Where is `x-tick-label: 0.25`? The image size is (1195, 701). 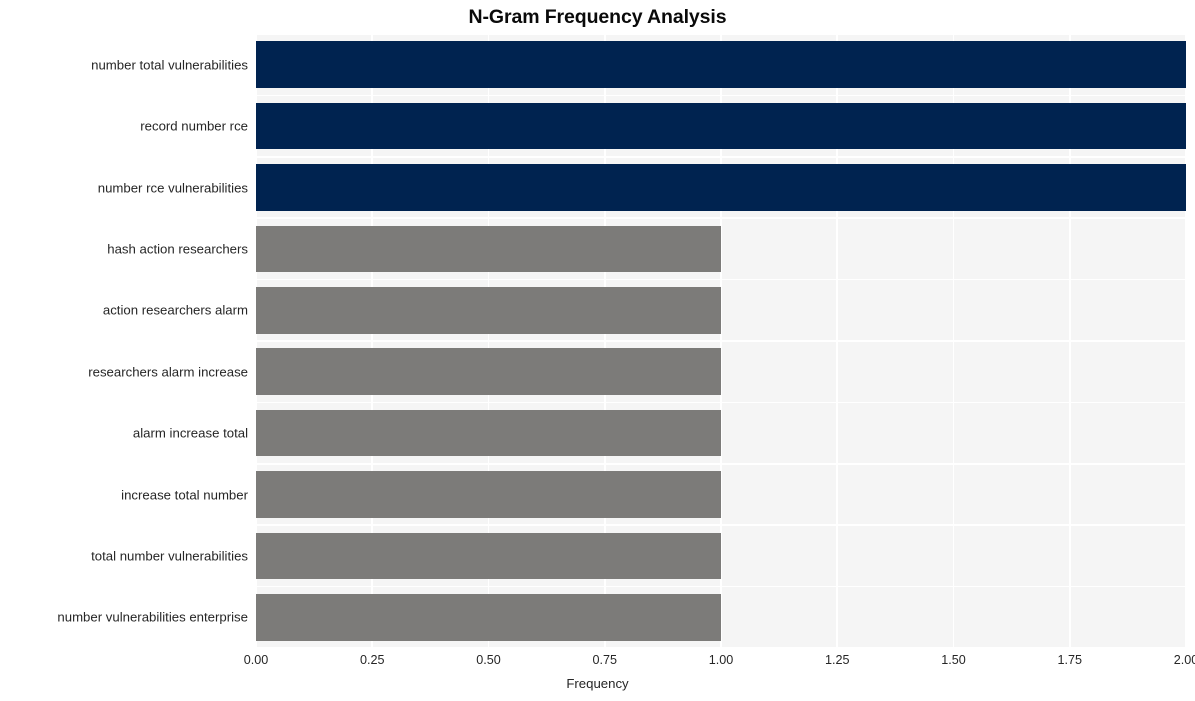
x-tick-label: 0.25 is located at coordinates (372, 660).